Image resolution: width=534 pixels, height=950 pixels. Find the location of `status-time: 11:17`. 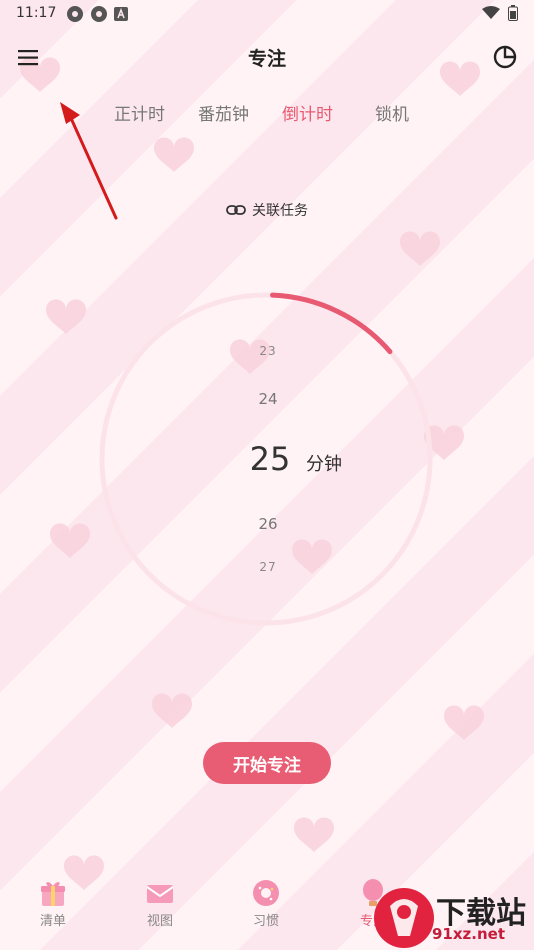

status-time: 11:17 is located at coordinates (36, 13).